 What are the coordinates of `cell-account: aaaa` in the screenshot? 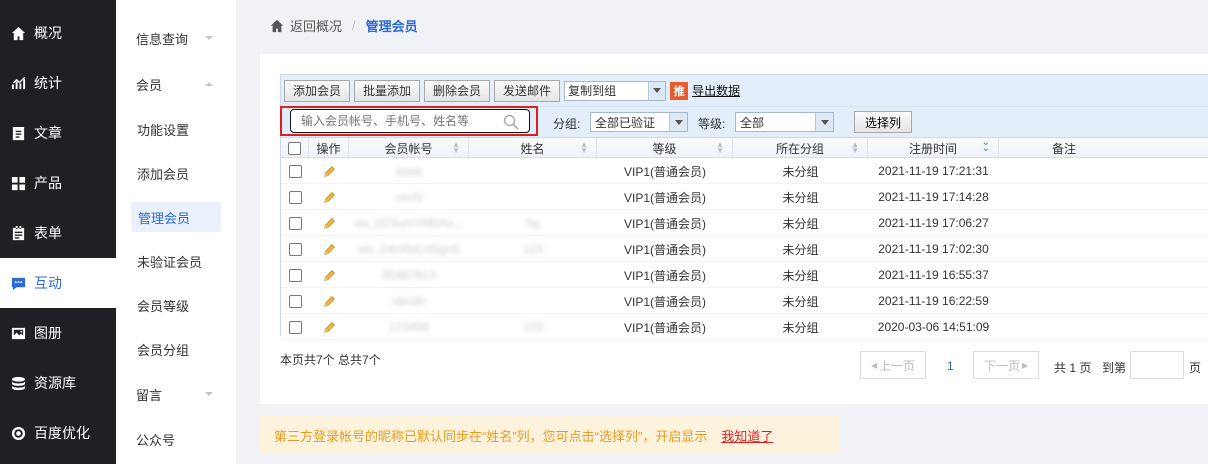 It's located at (409, 171).